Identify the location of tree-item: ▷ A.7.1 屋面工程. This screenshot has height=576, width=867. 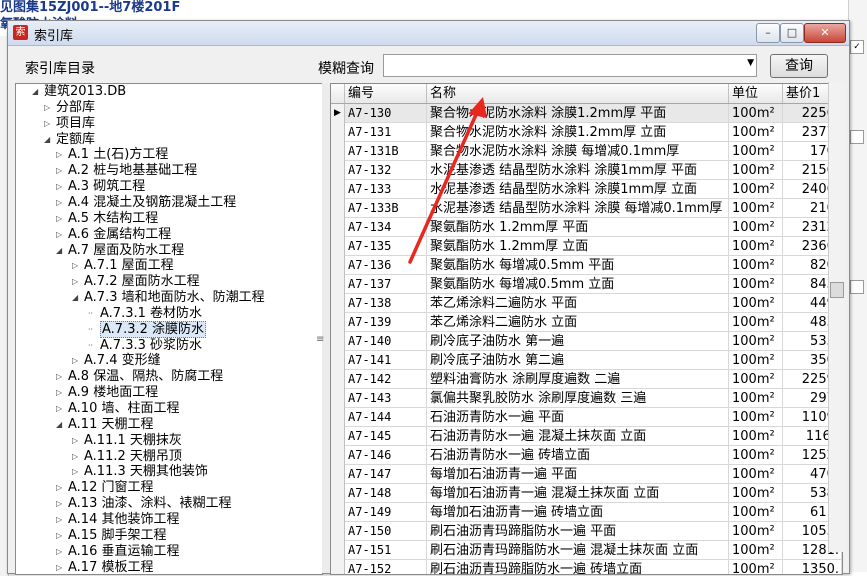
(123, 266).